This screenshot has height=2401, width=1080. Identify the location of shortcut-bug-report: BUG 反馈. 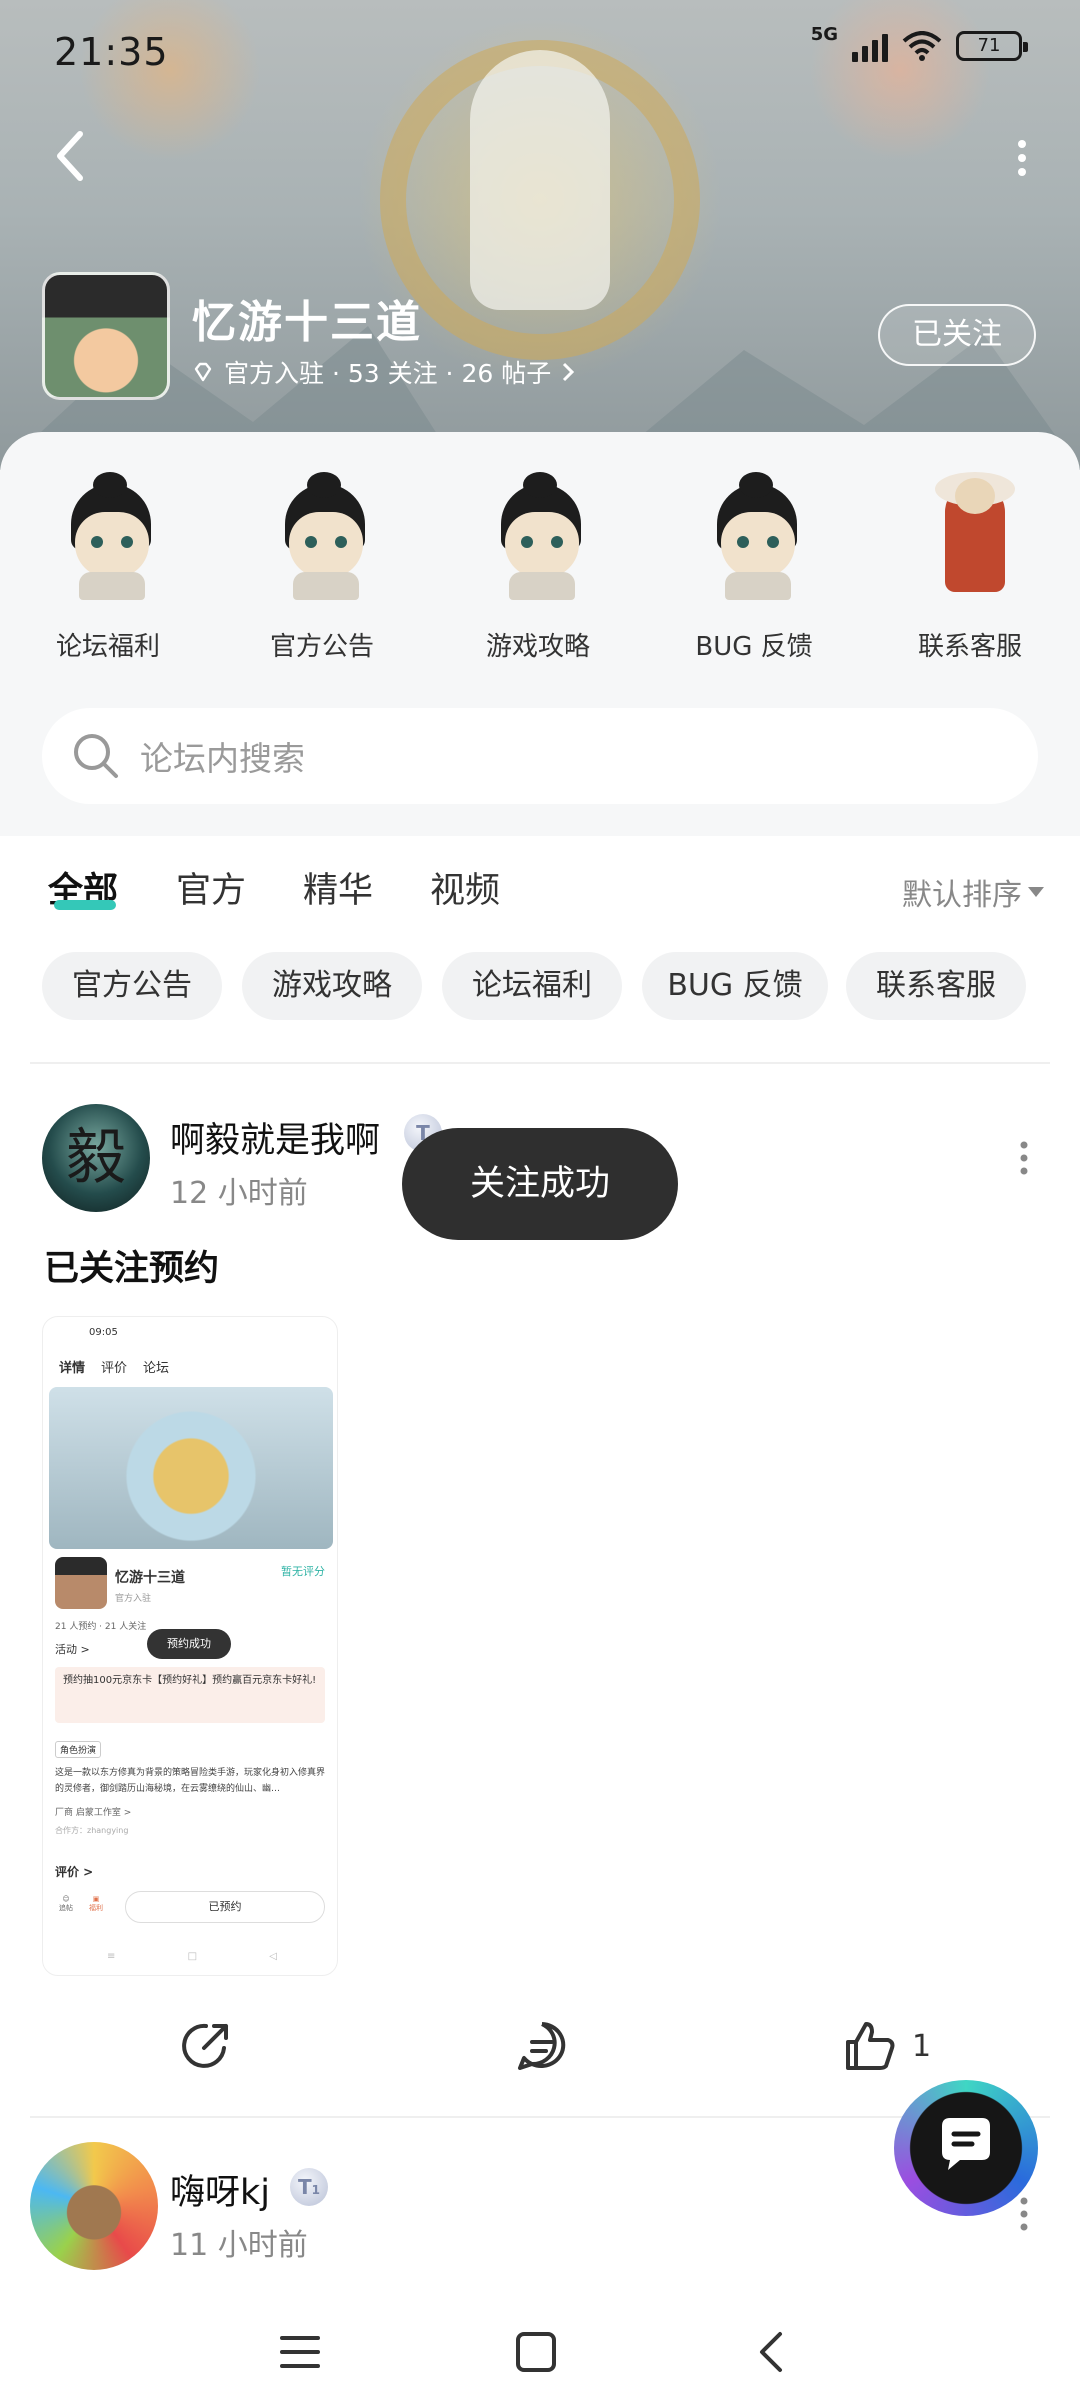
(754, 567).